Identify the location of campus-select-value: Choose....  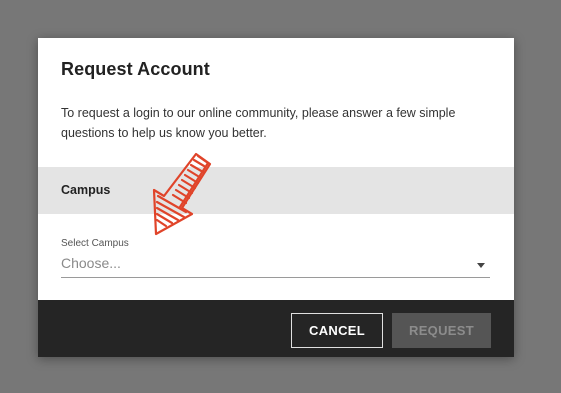
(91, 263).